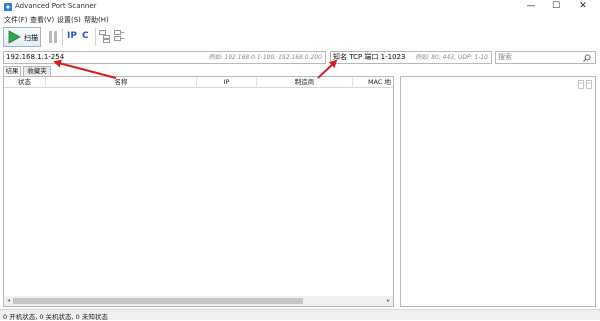 The height and width of the screenshot is (321, 600). I want to click on search-input: 搜索, so click(545, 57).